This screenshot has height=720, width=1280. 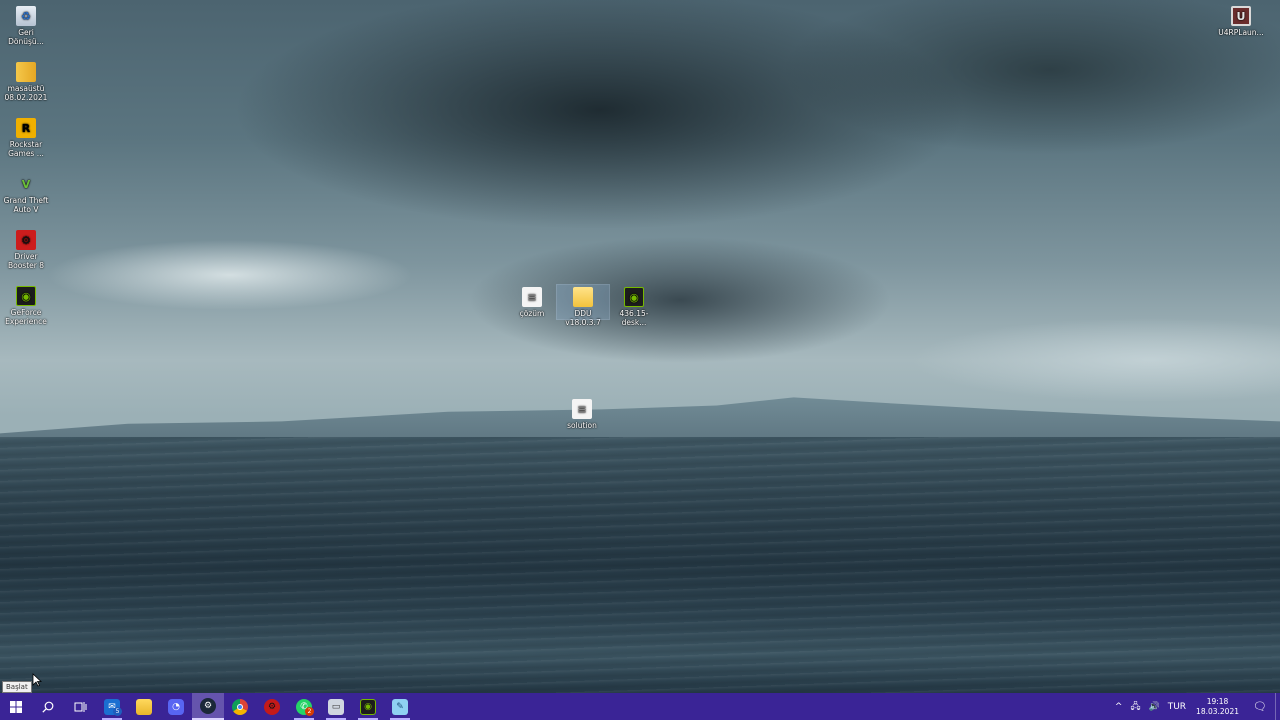 I want to click on speaker-icon: 🔊, so click(x=1154, y=706).